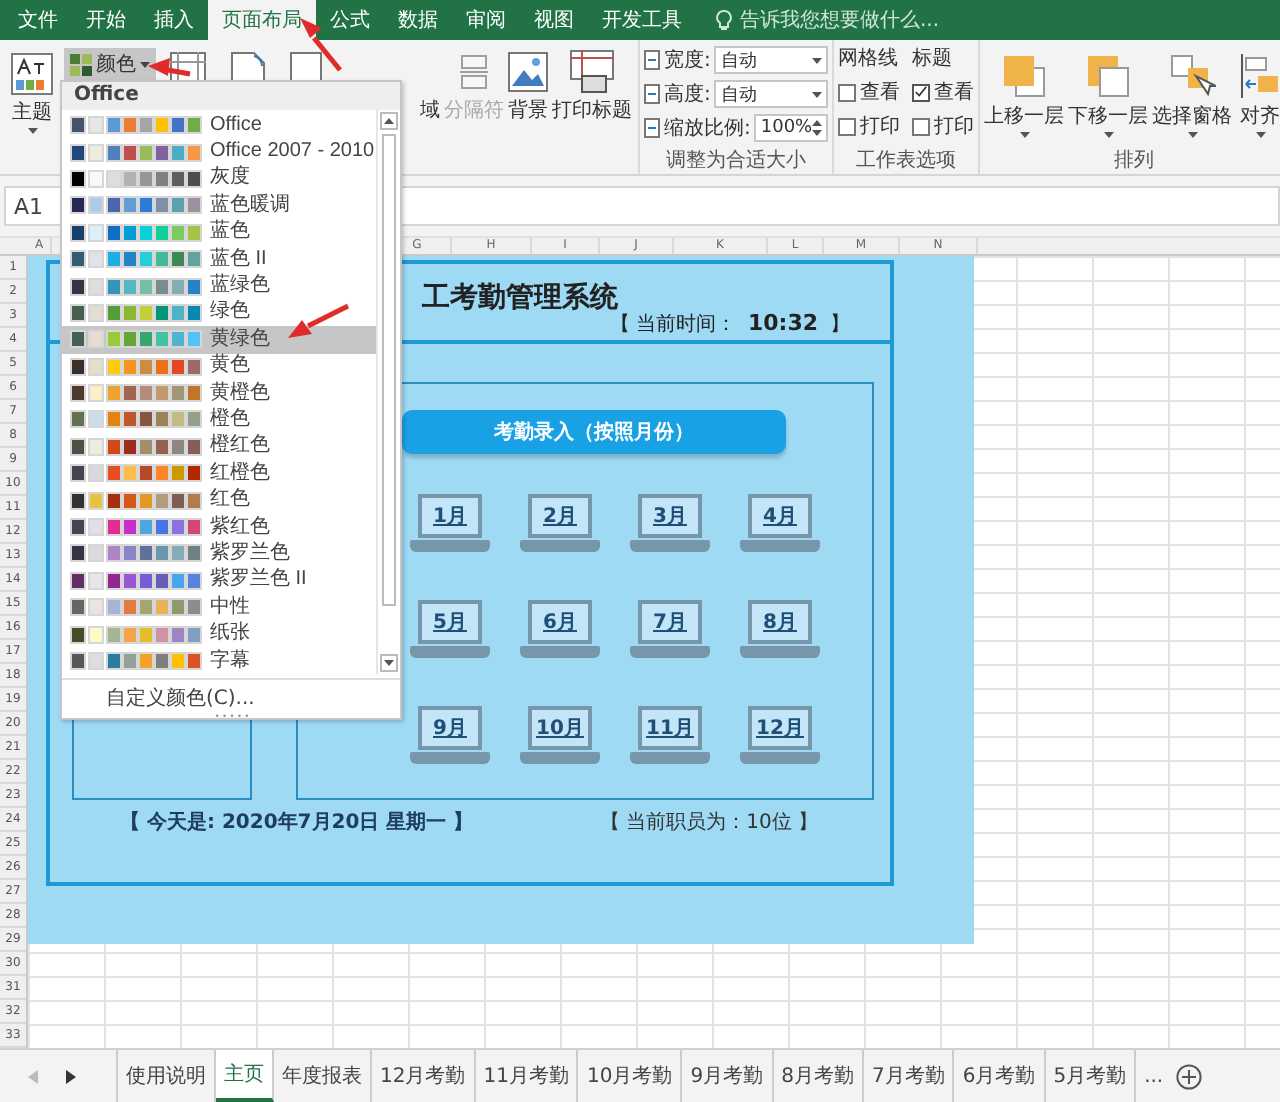 This screenshot has height=1102, width=1280. I want to click on sheet-tab: 5月考勤, so click(1091, 1076).